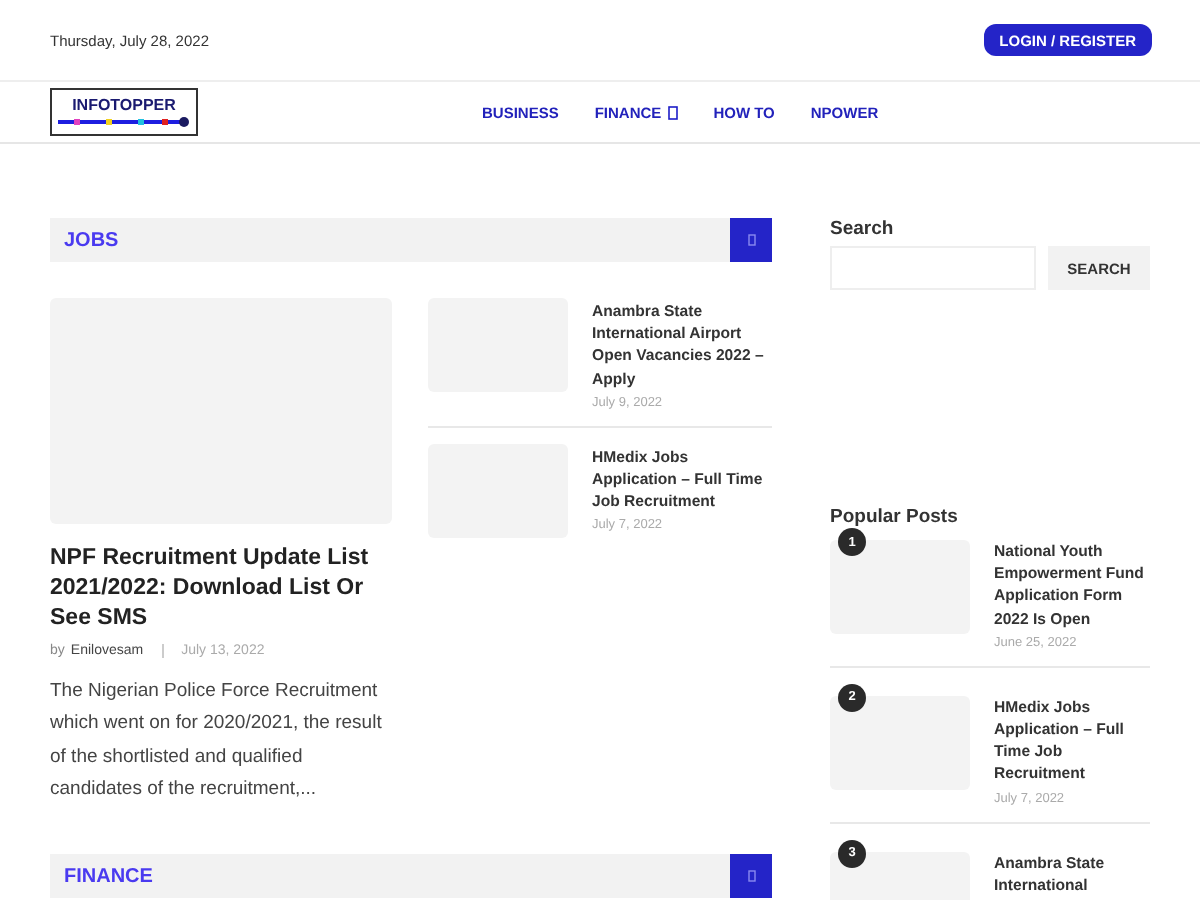 The height and width of the screenshot is (900, 1200). Describe the element at coordinates (124, 112) in the screenshot. I see `site-logo: INFOTOPPER` at that location.